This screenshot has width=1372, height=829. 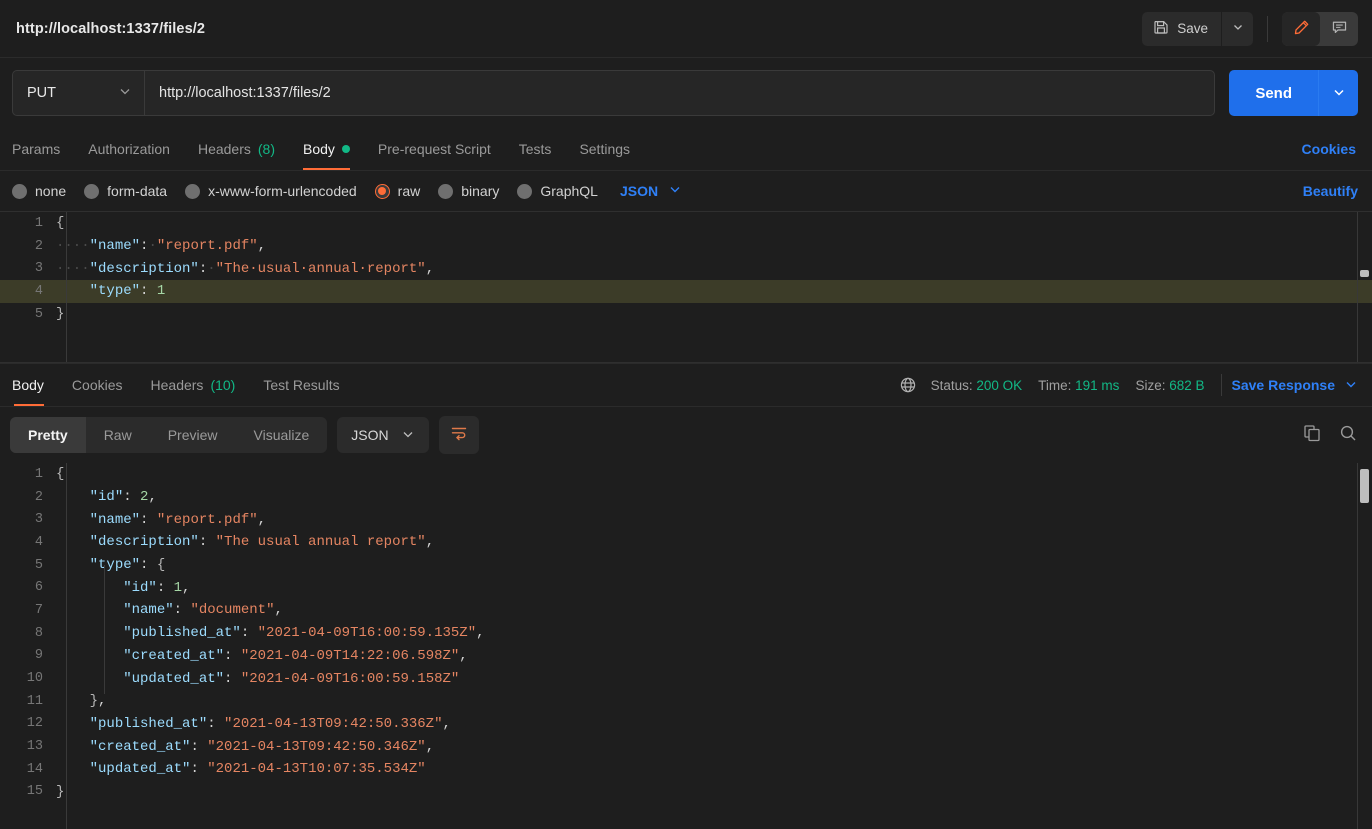 What do you see at coordinates (193, 435) in the screenshot?
I see `view-preview: Preview` at bounding box center [193, 435].